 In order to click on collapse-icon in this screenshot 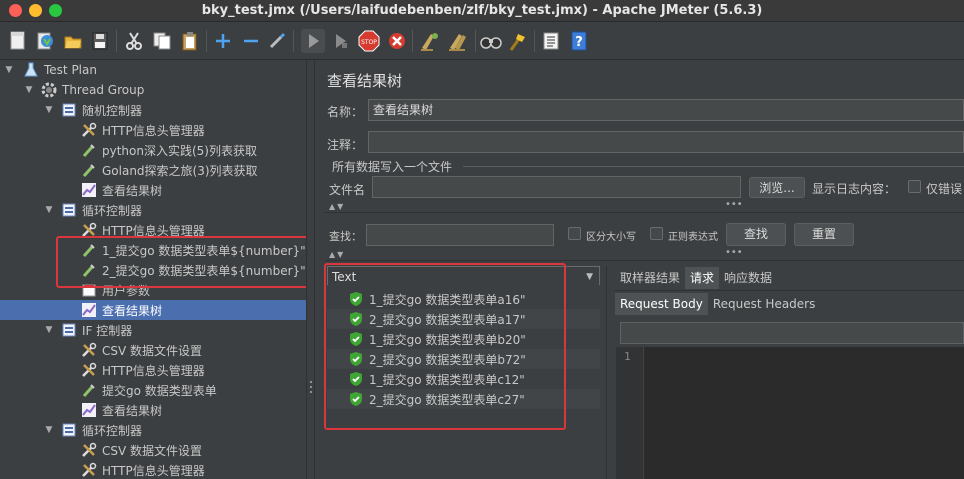, I will do `click(251, 41)`.